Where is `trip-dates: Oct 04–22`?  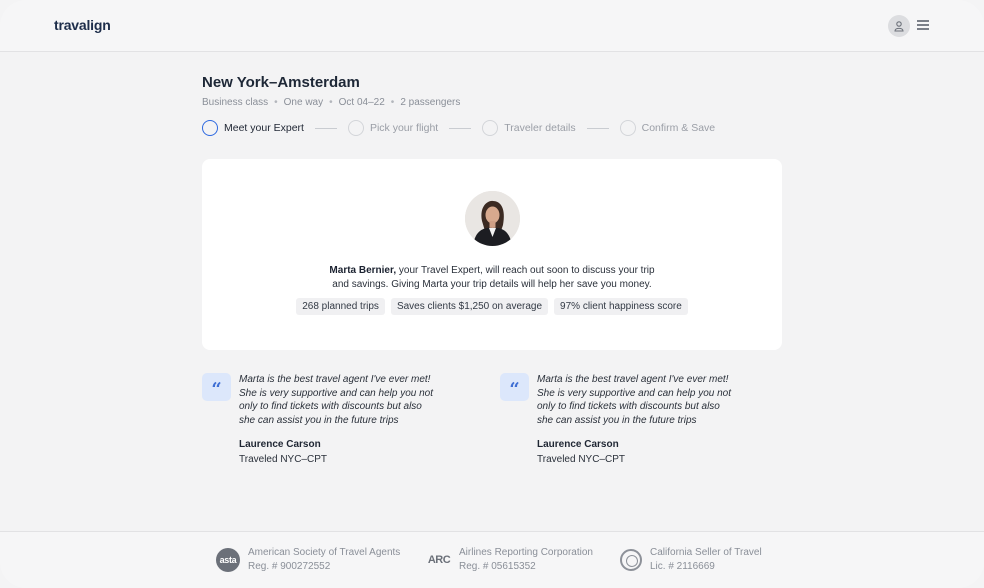 trip-dates: Oct 04–22 is located at coordinates (361, 102).